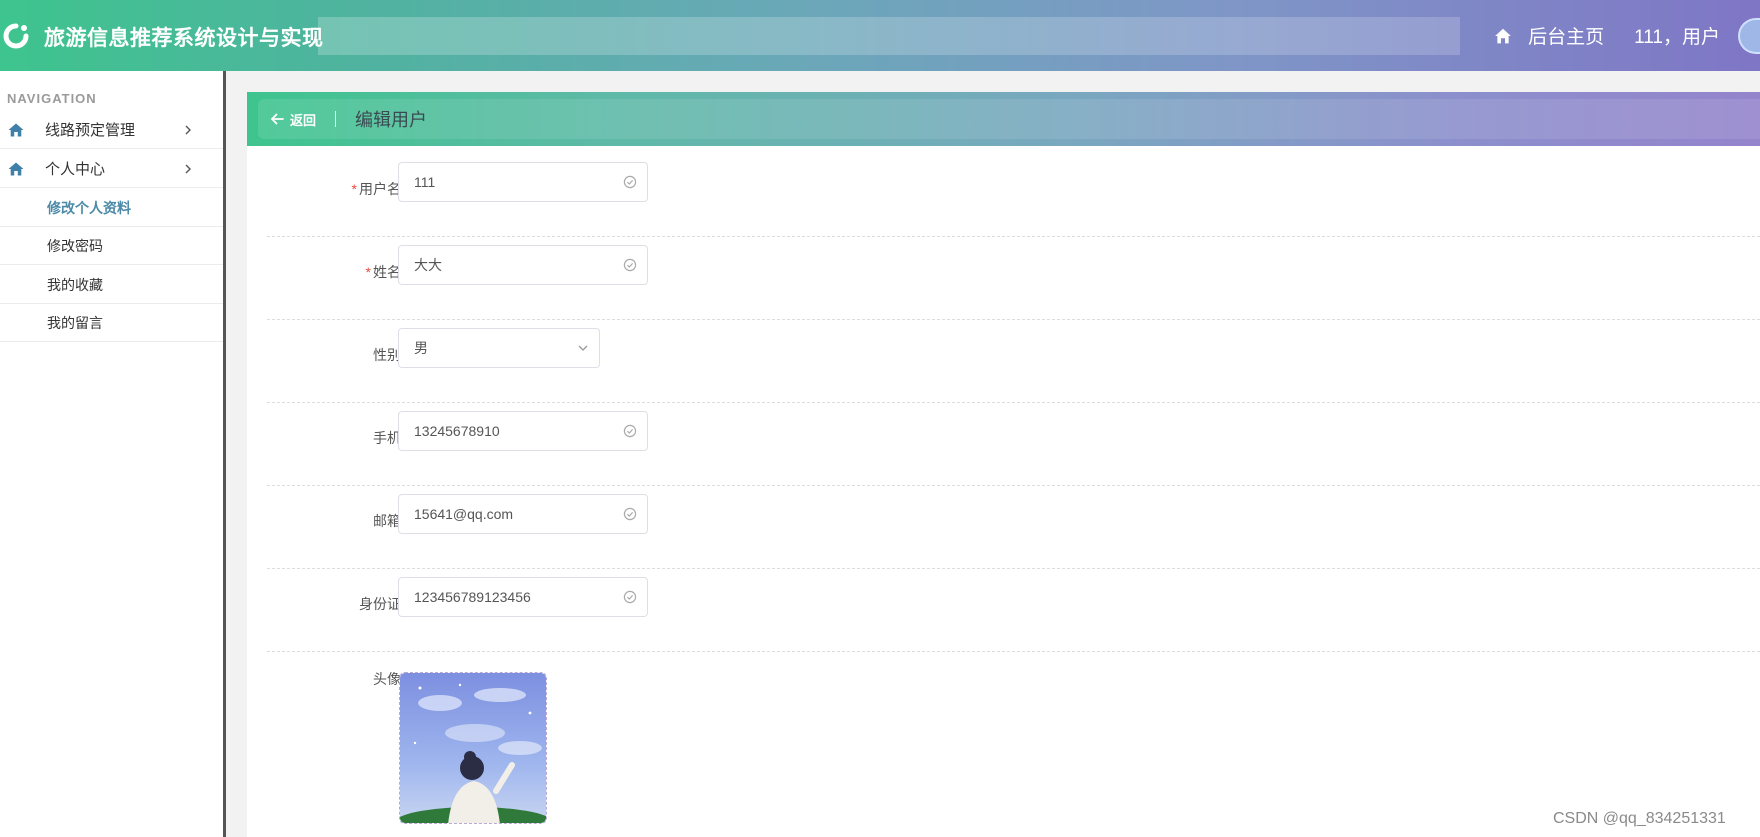  I want to click on idcard-value: 123456789123456, so click(472, 597).